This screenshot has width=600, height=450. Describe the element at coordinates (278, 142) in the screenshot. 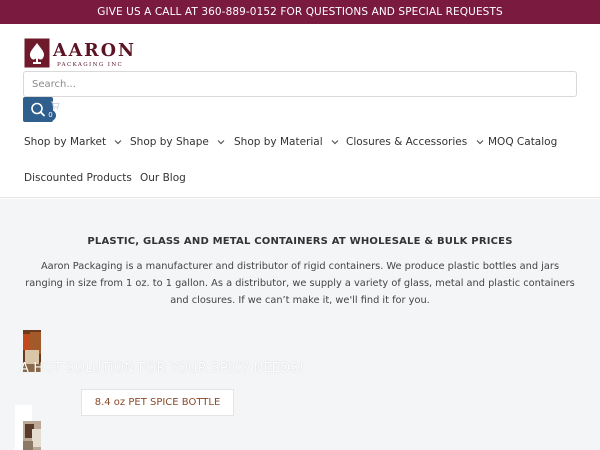

I see `nav-item-label: Shop by Material` at that location.